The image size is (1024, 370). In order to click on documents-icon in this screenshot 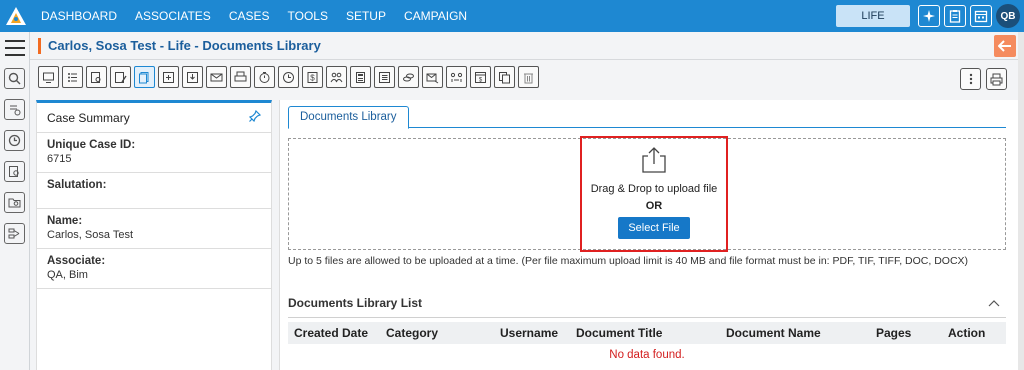, I will do `click(144, 77)`.